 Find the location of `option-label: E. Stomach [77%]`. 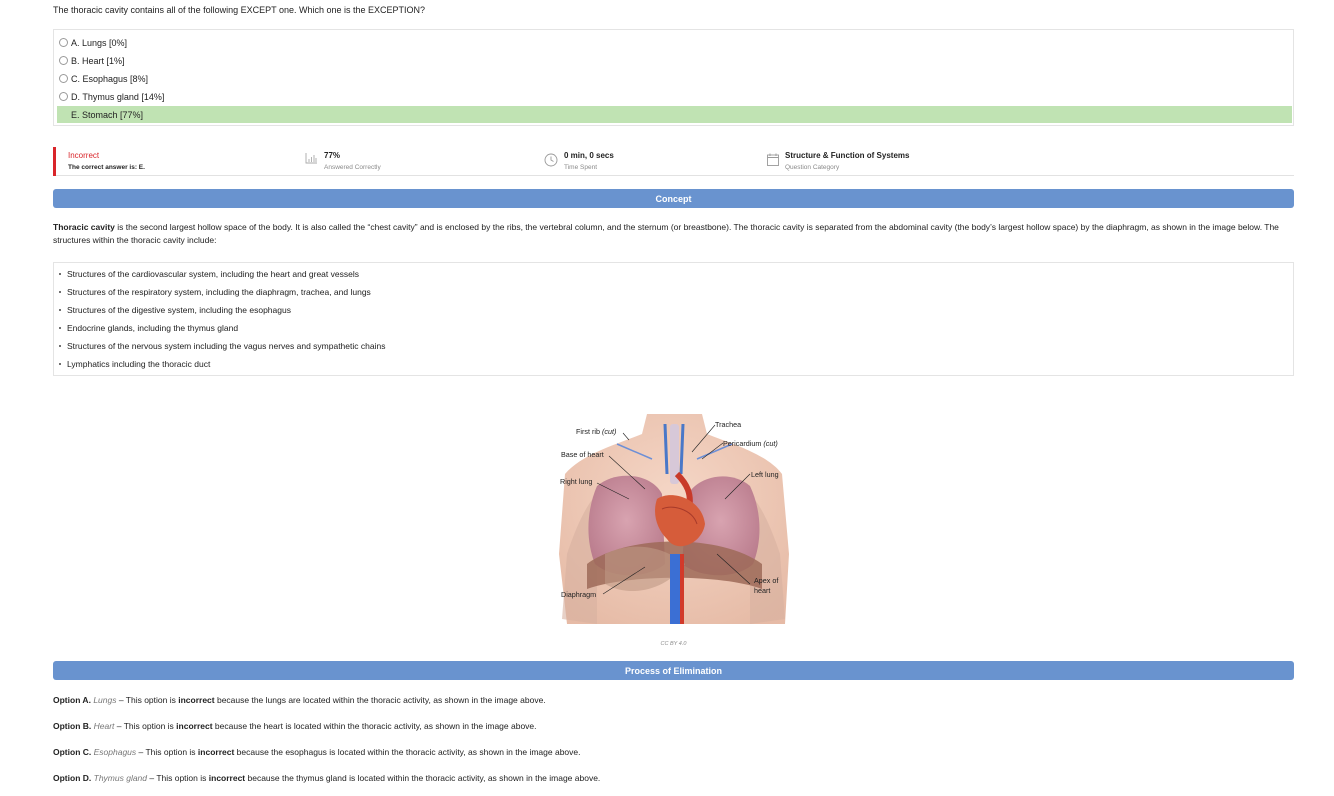

option-label: E. Stomach [77%] is located at coordinates (107, 114).